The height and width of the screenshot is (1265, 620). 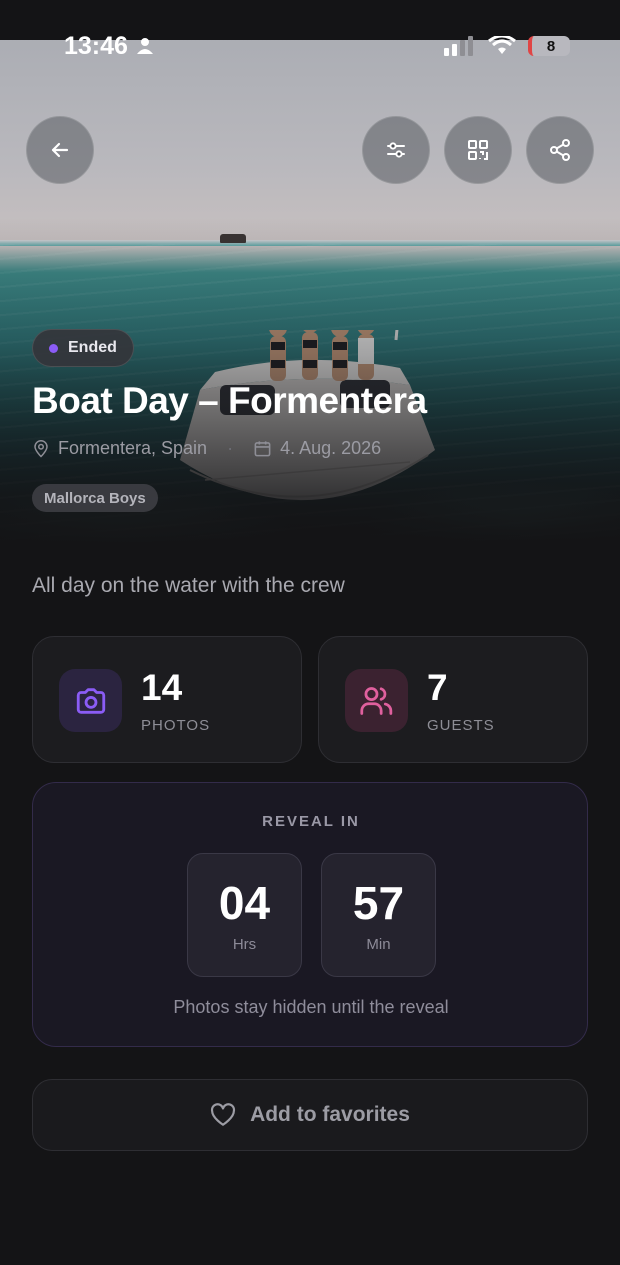 I want to click on group-name: Mallorca Boys, so click(x=95, y=498).